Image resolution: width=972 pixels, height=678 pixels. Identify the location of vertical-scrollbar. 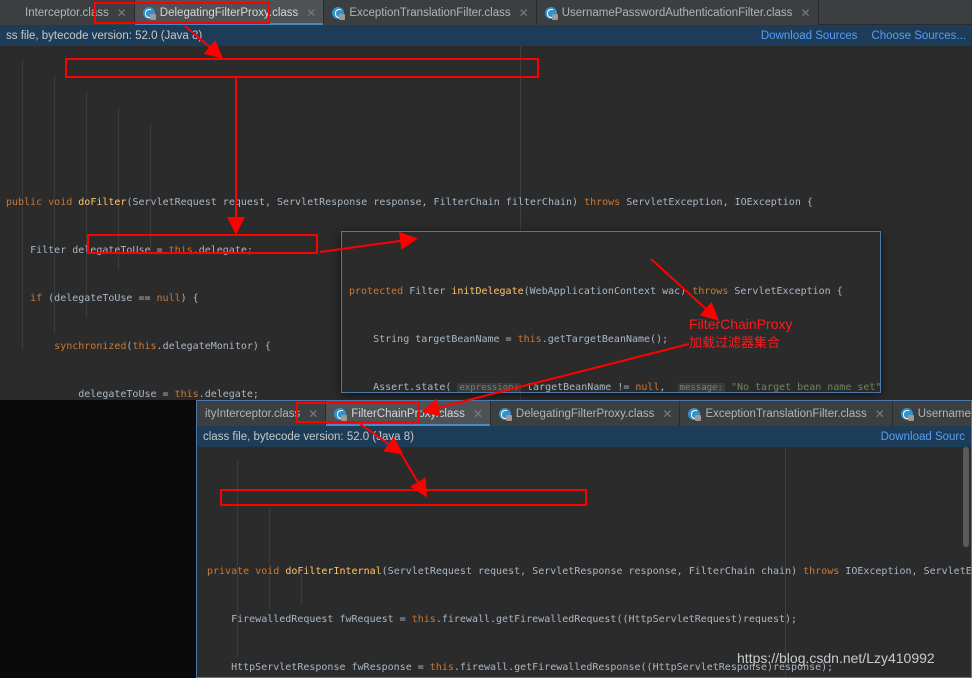
(966, 539).